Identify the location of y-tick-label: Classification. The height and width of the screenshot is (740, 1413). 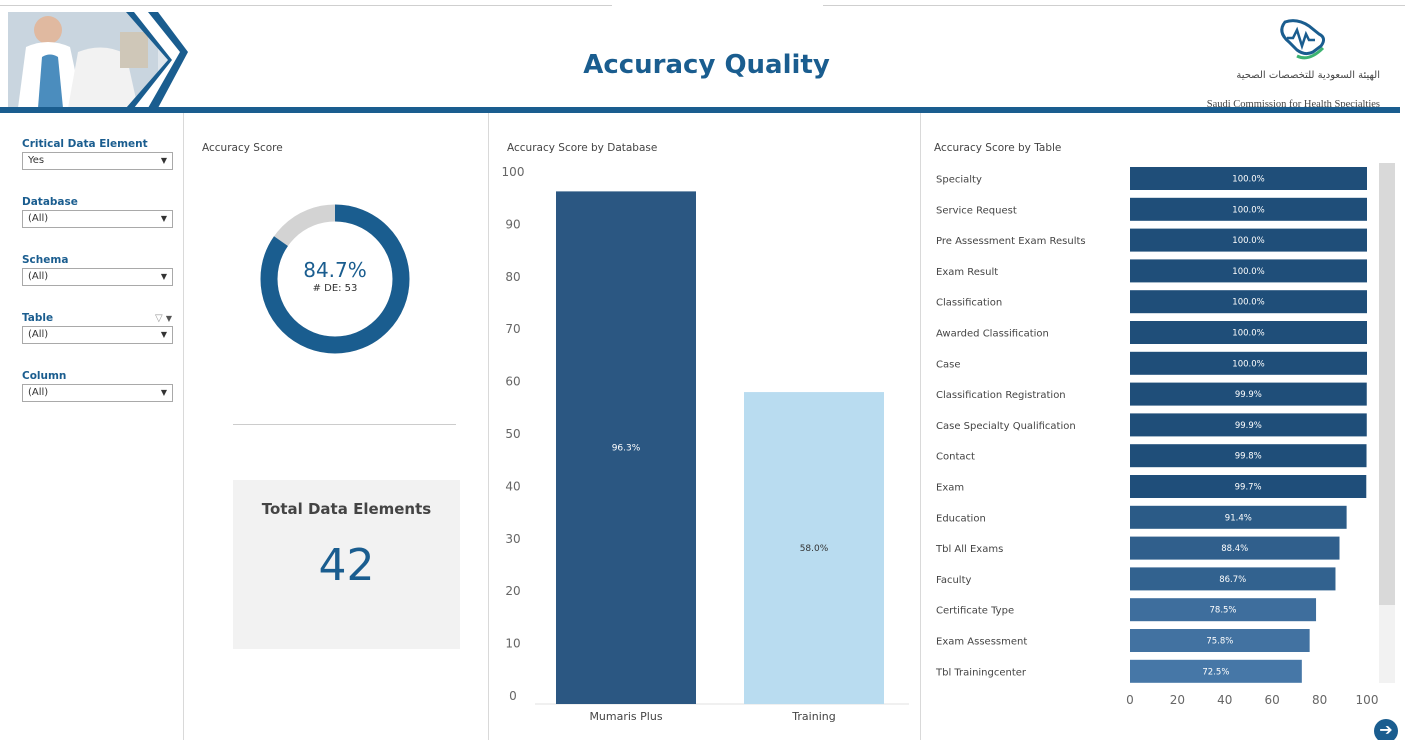
(969, 303).